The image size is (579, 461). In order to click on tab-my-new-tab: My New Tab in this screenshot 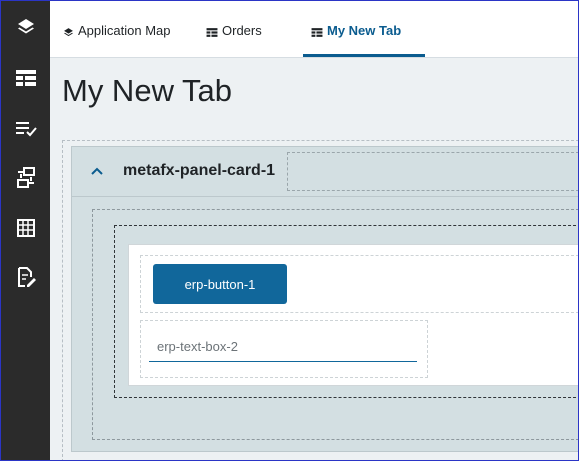, I will do `click(364, 40)`.